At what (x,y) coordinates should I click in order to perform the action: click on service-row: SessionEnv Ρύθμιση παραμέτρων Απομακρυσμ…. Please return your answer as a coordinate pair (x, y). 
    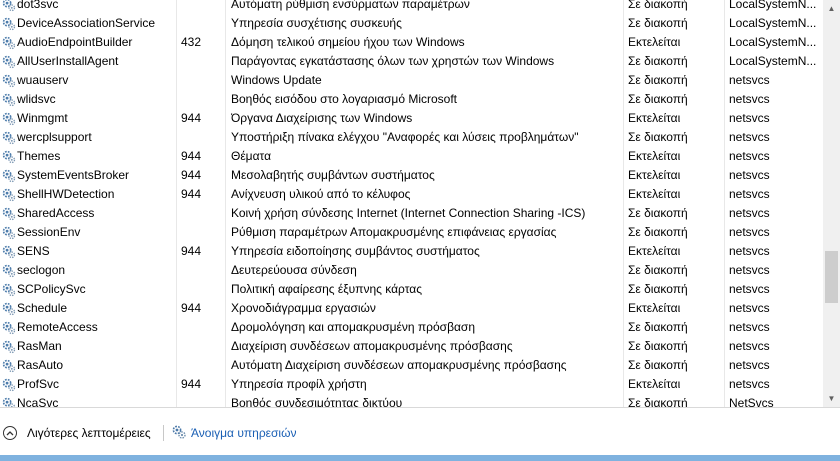
    Looking at the image, I should click on (411, 232).